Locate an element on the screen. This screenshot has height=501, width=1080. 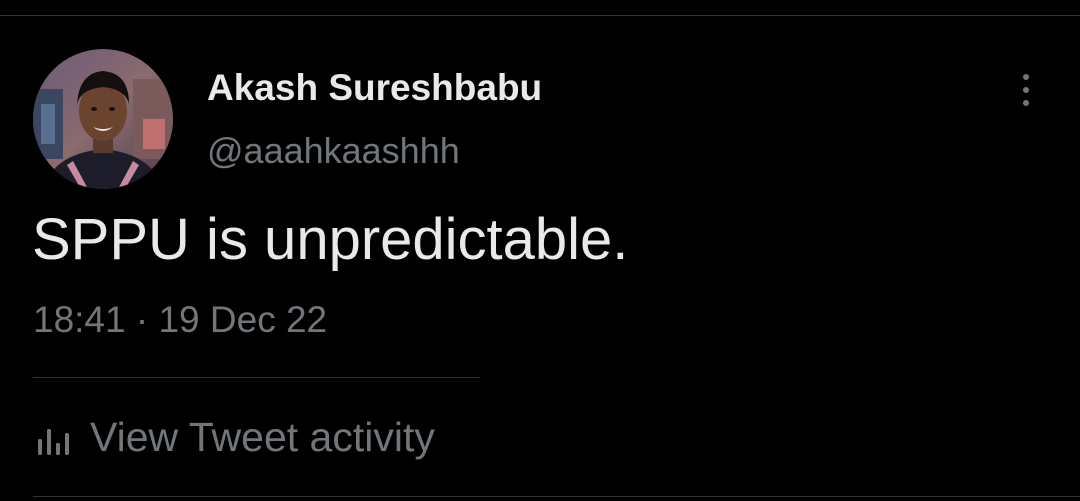
avatar is located at coordinates (103, 119).